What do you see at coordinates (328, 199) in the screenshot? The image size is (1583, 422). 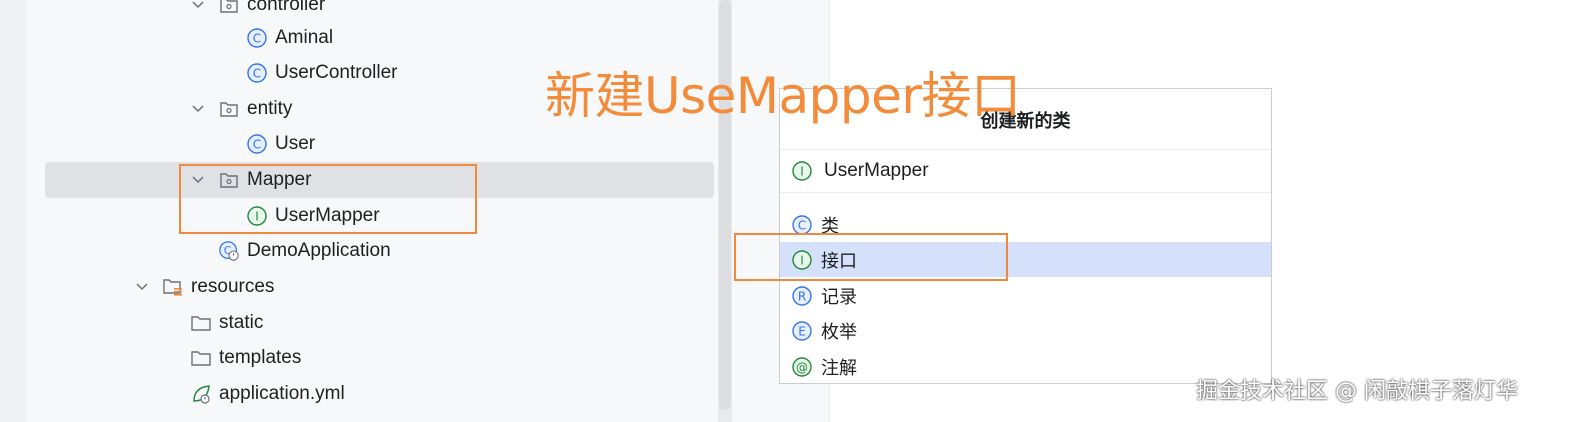 I see `highlight-box-mapper` at bounding box center [328, 199].